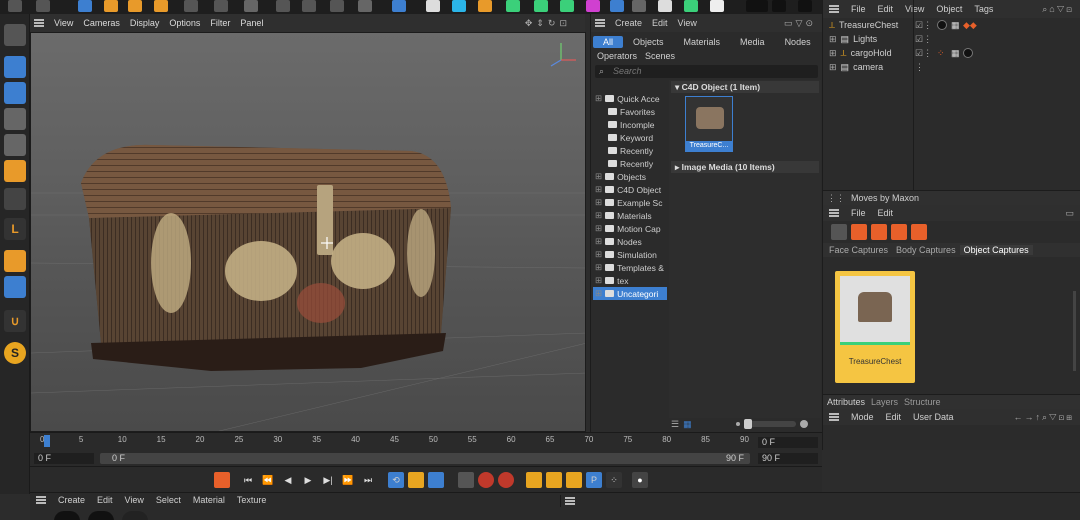 The image size is (1080, 520). I want to click on layout-icon, so click(757, 6).